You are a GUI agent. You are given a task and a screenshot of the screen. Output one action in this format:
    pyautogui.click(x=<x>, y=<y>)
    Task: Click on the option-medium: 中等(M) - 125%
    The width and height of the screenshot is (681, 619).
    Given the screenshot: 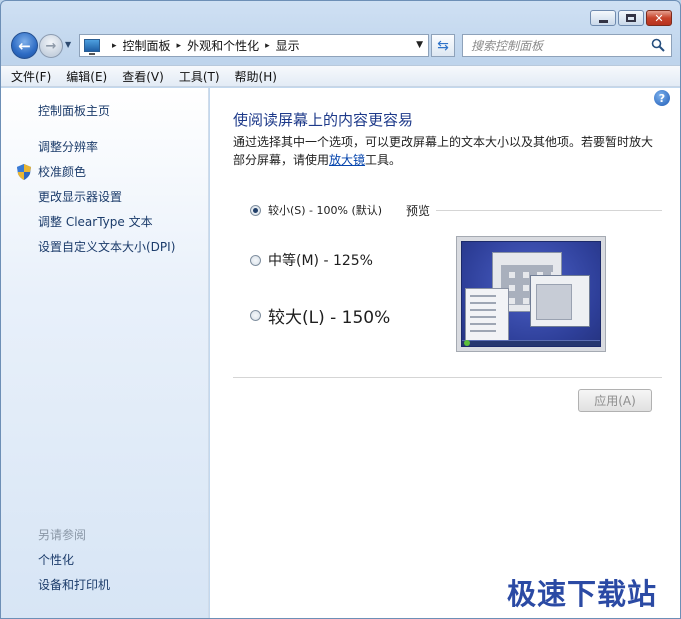 What is the action you would take?
    pyautogui.click(x=311, y=260)
    